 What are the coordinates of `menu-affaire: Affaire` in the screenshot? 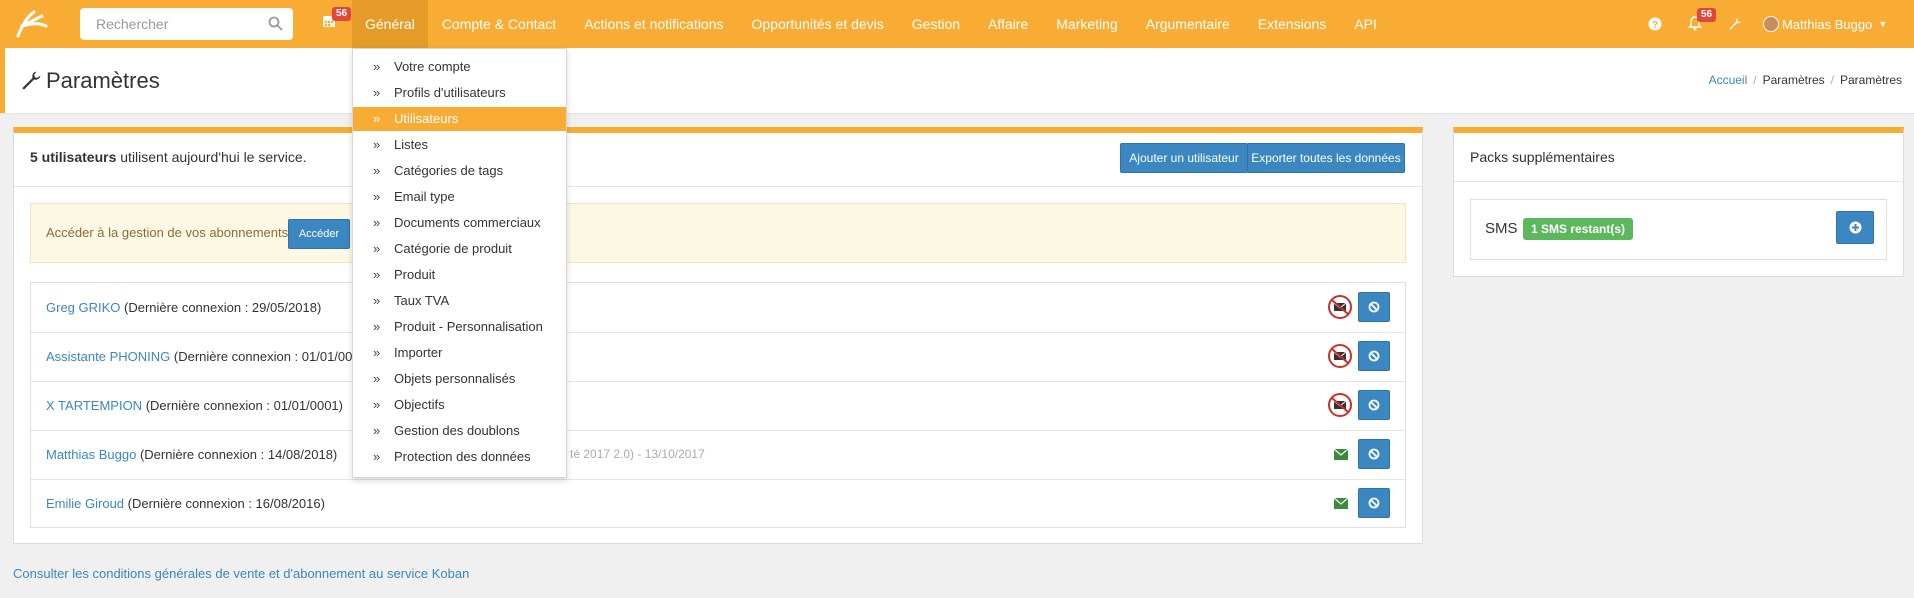 It's located at (1008, 24).